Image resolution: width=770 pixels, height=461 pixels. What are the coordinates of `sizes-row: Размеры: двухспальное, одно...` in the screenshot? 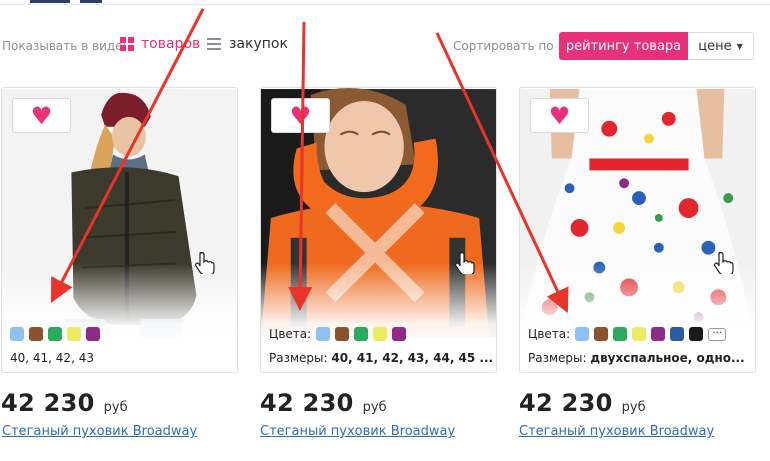 It's located at (636, 358).